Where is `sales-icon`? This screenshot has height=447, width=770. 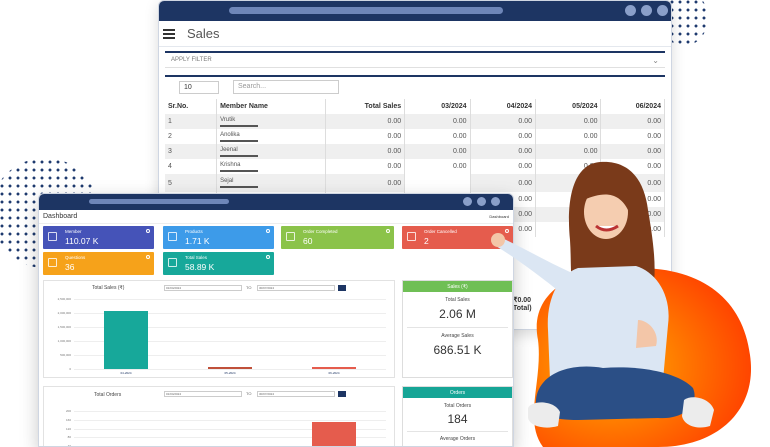 sales-icon is located at coordinates (172, 262).